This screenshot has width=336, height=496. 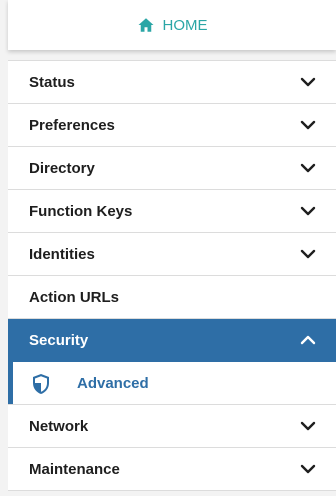 What do you see at coordinates (172, 469) in the screenshot?
I see `menu-item-maintenance: Maintenance` at bounding box center [172, 469].